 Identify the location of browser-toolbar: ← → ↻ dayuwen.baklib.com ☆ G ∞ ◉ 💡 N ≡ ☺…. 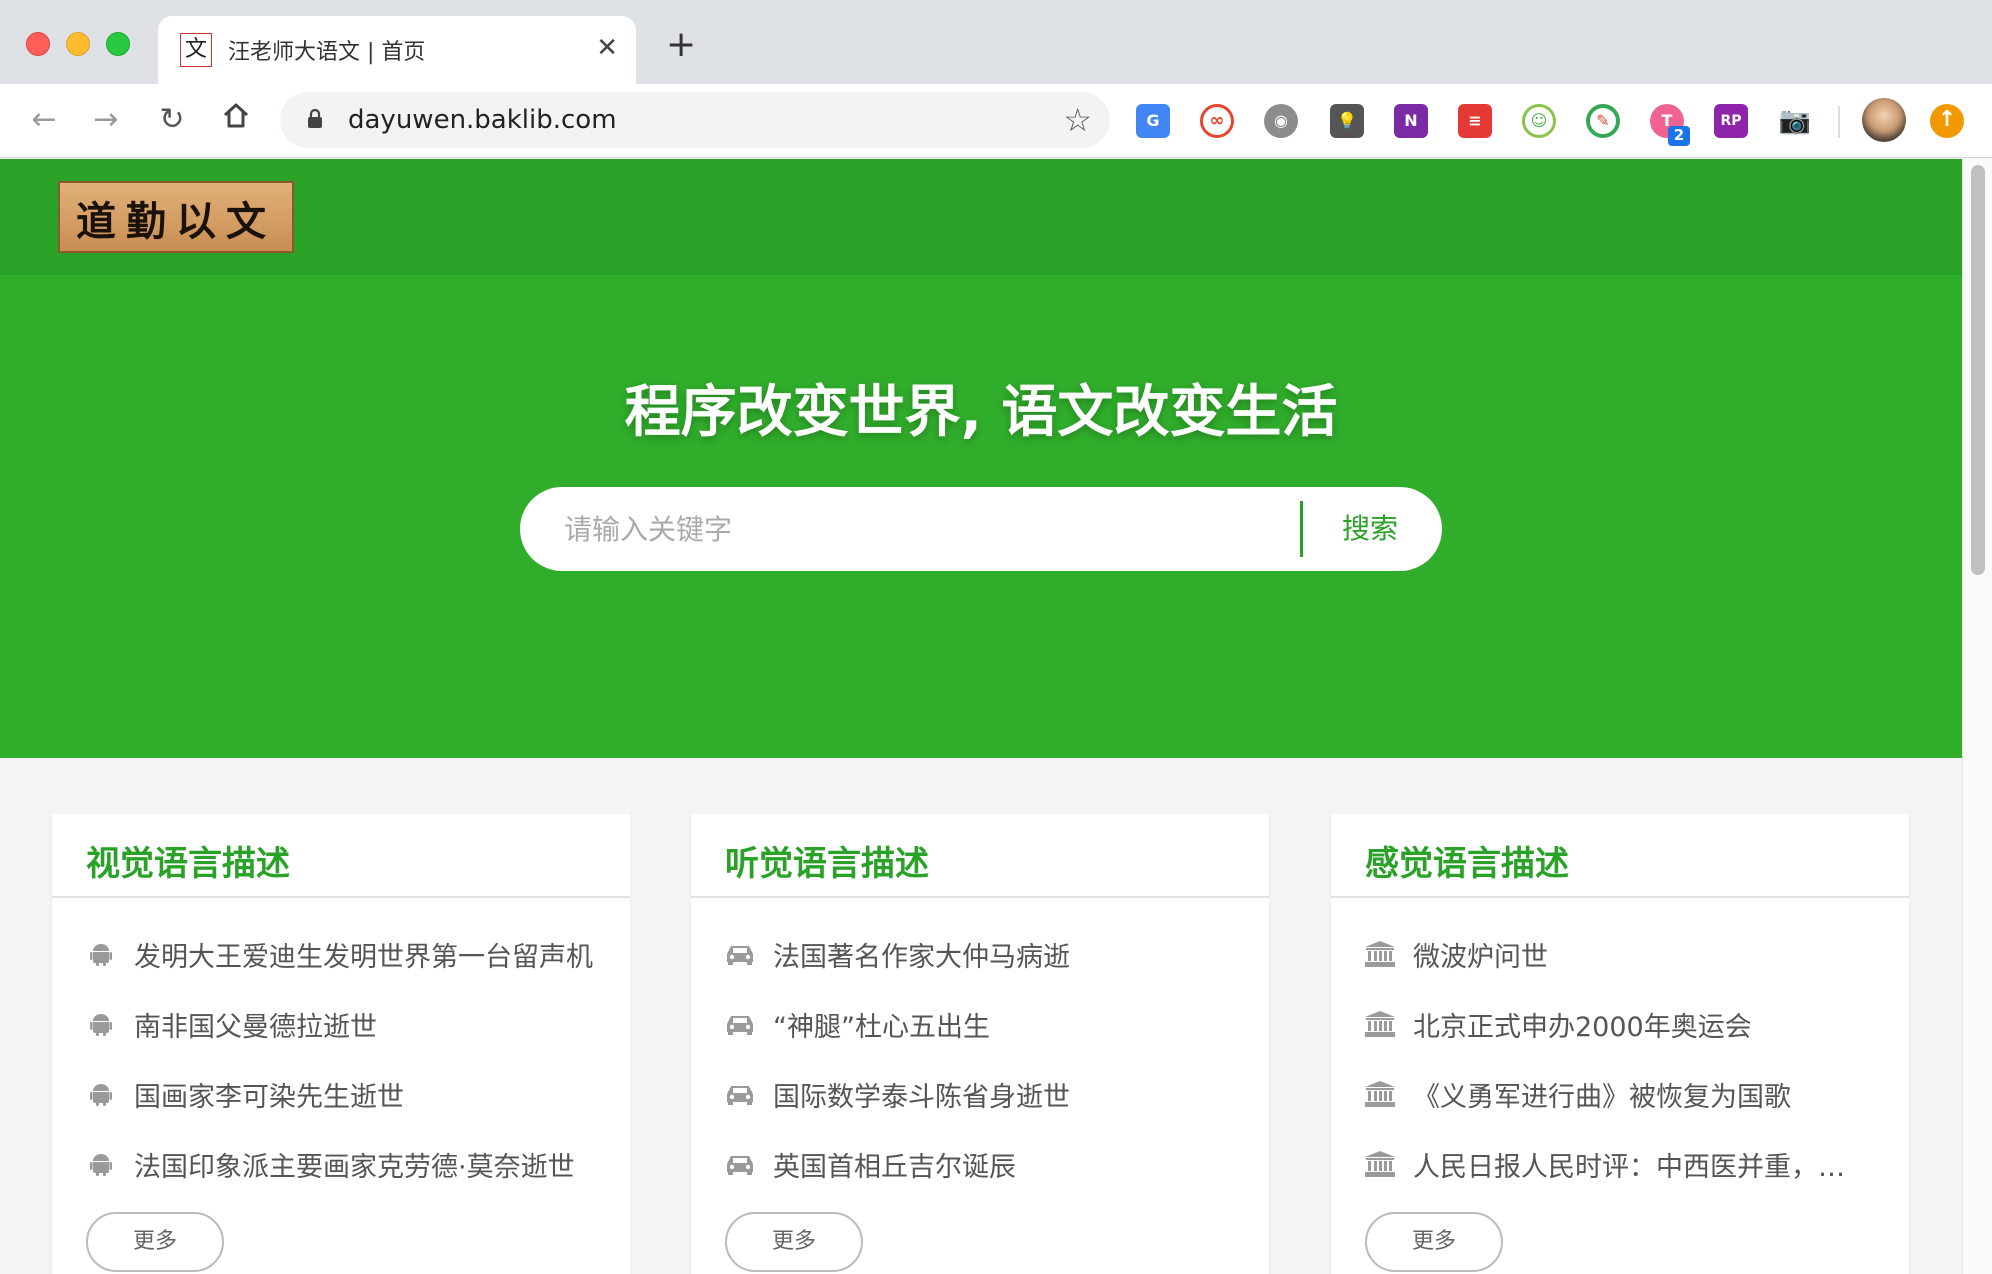
(996, 121).